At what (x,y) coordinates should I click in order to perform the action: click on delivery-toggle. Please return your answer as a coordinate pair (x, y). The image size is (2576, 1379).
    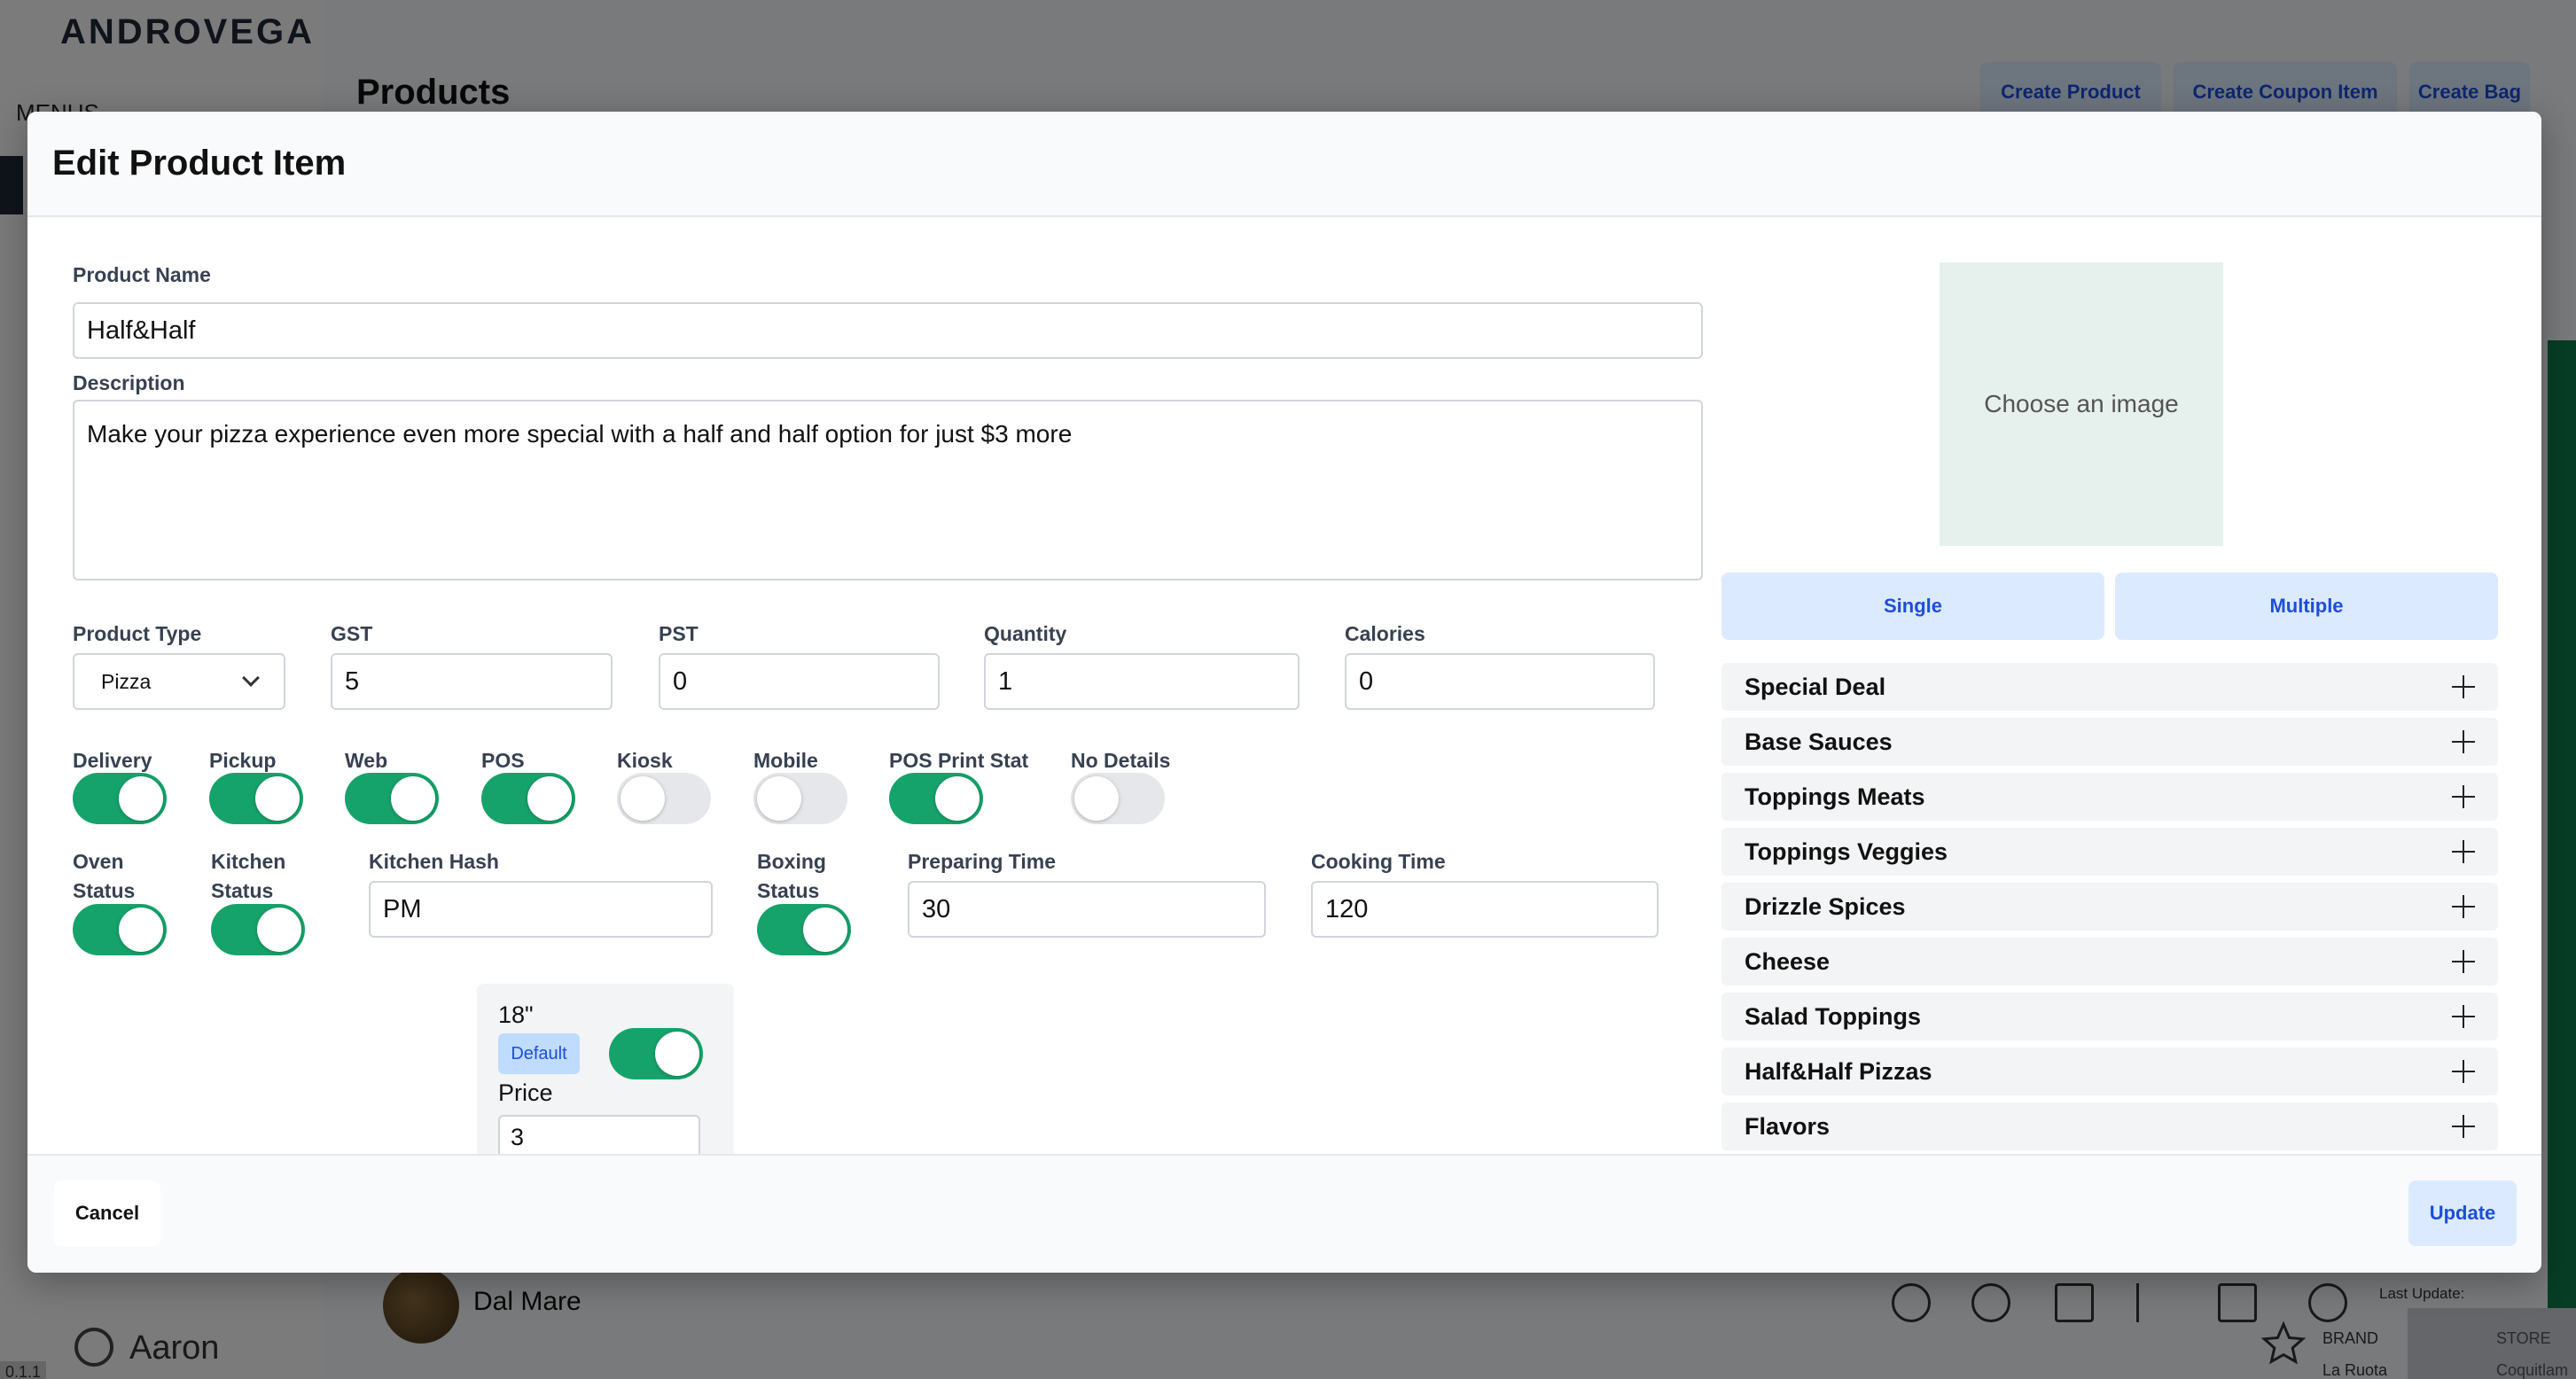
    Looking at the image, I should click on (120, 798).